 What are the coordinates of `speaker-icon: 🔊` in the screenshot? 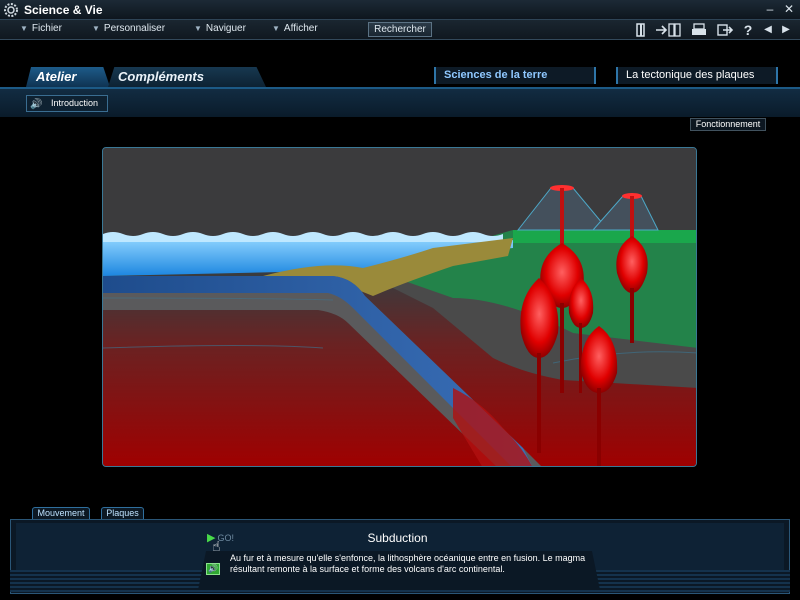 It's located at (36, 104).